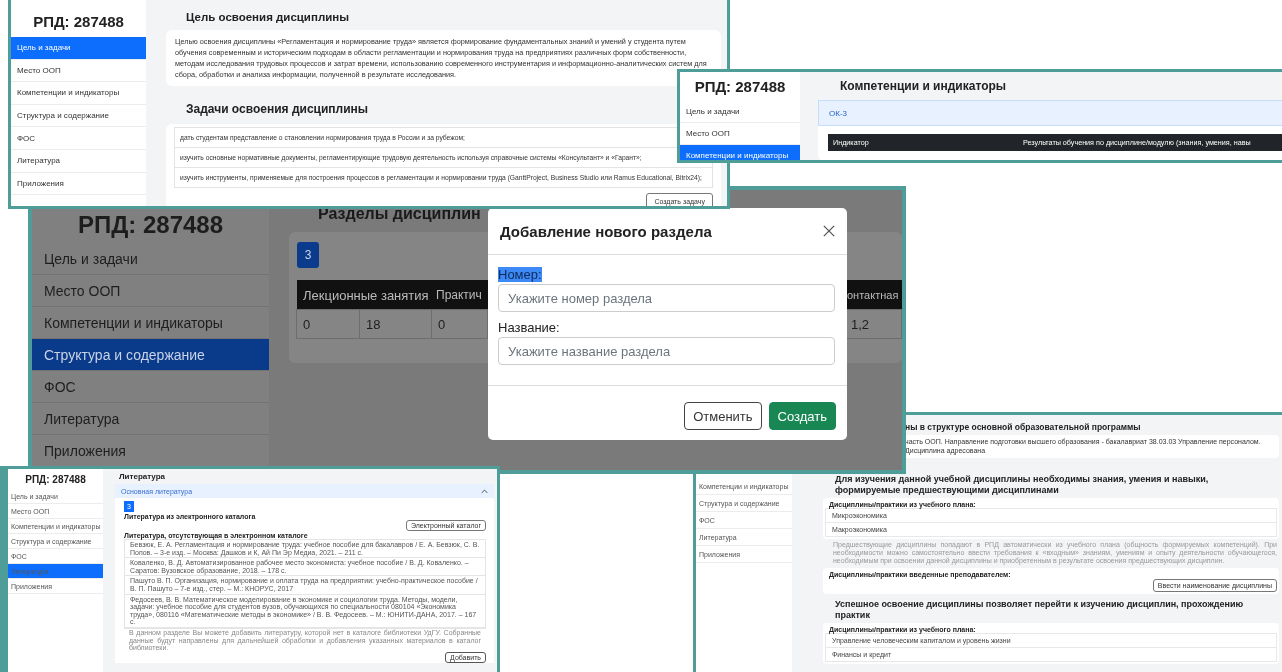 The image size is (1282, 672). I want to click on competence-accordion: ОК-3, so click(1050, 113).